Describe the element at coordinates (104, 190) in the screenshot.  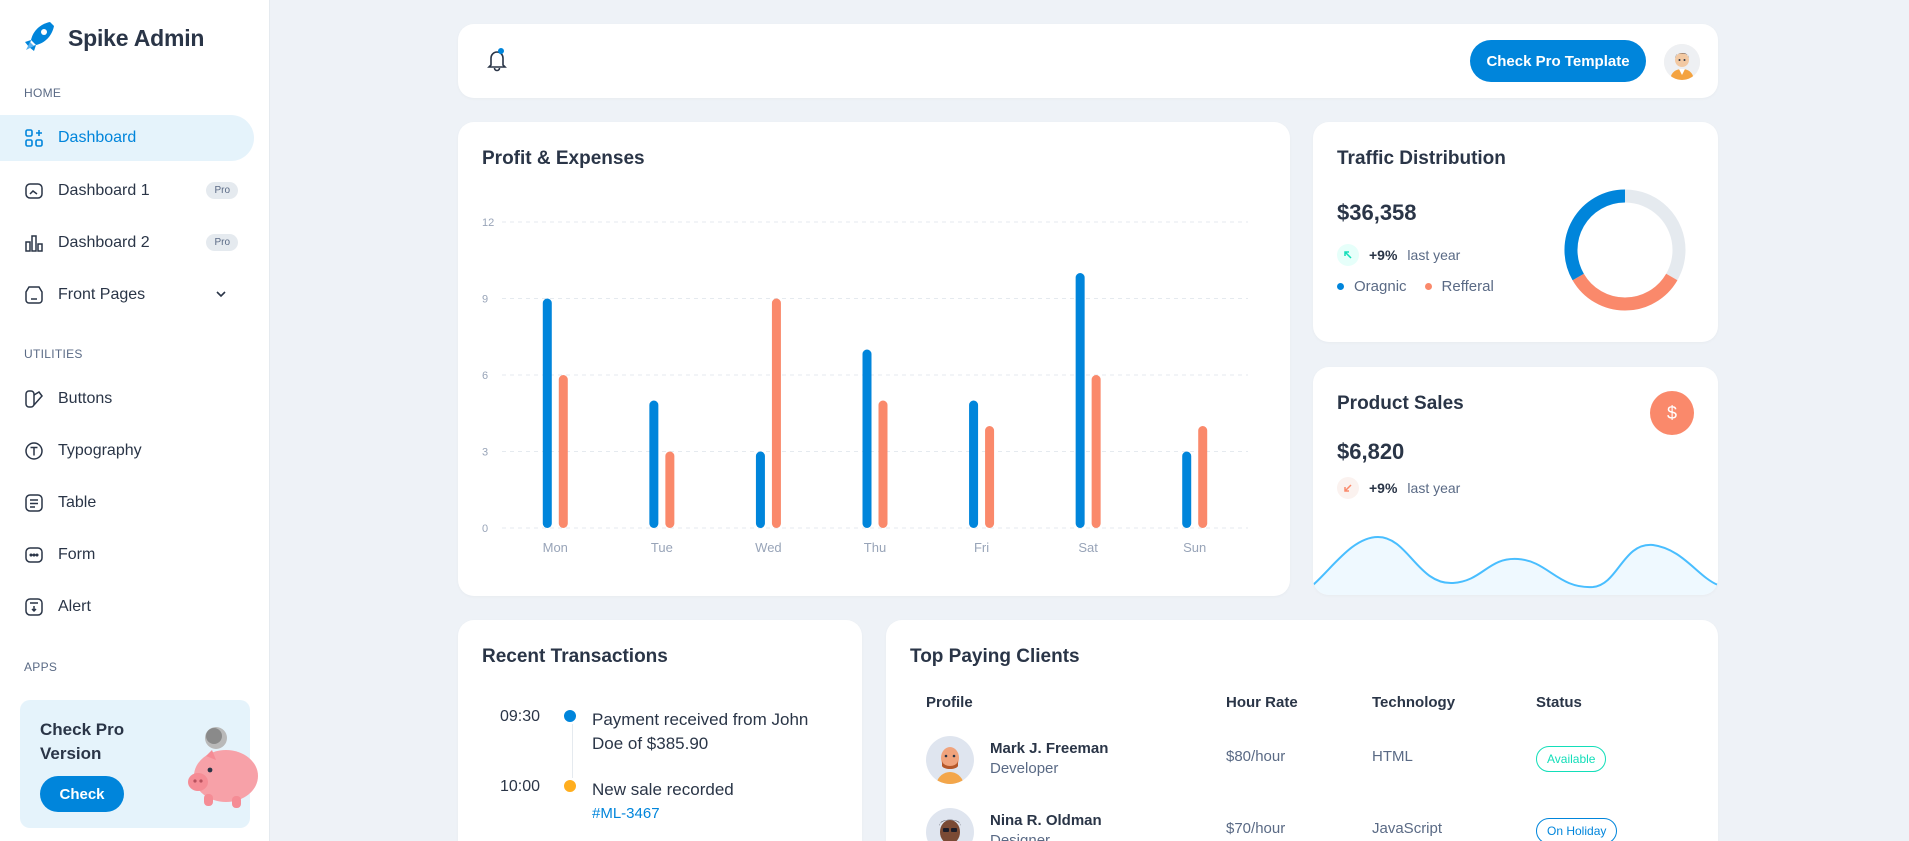
I see `sidebar-item-label: Dashboard 1` at that location.